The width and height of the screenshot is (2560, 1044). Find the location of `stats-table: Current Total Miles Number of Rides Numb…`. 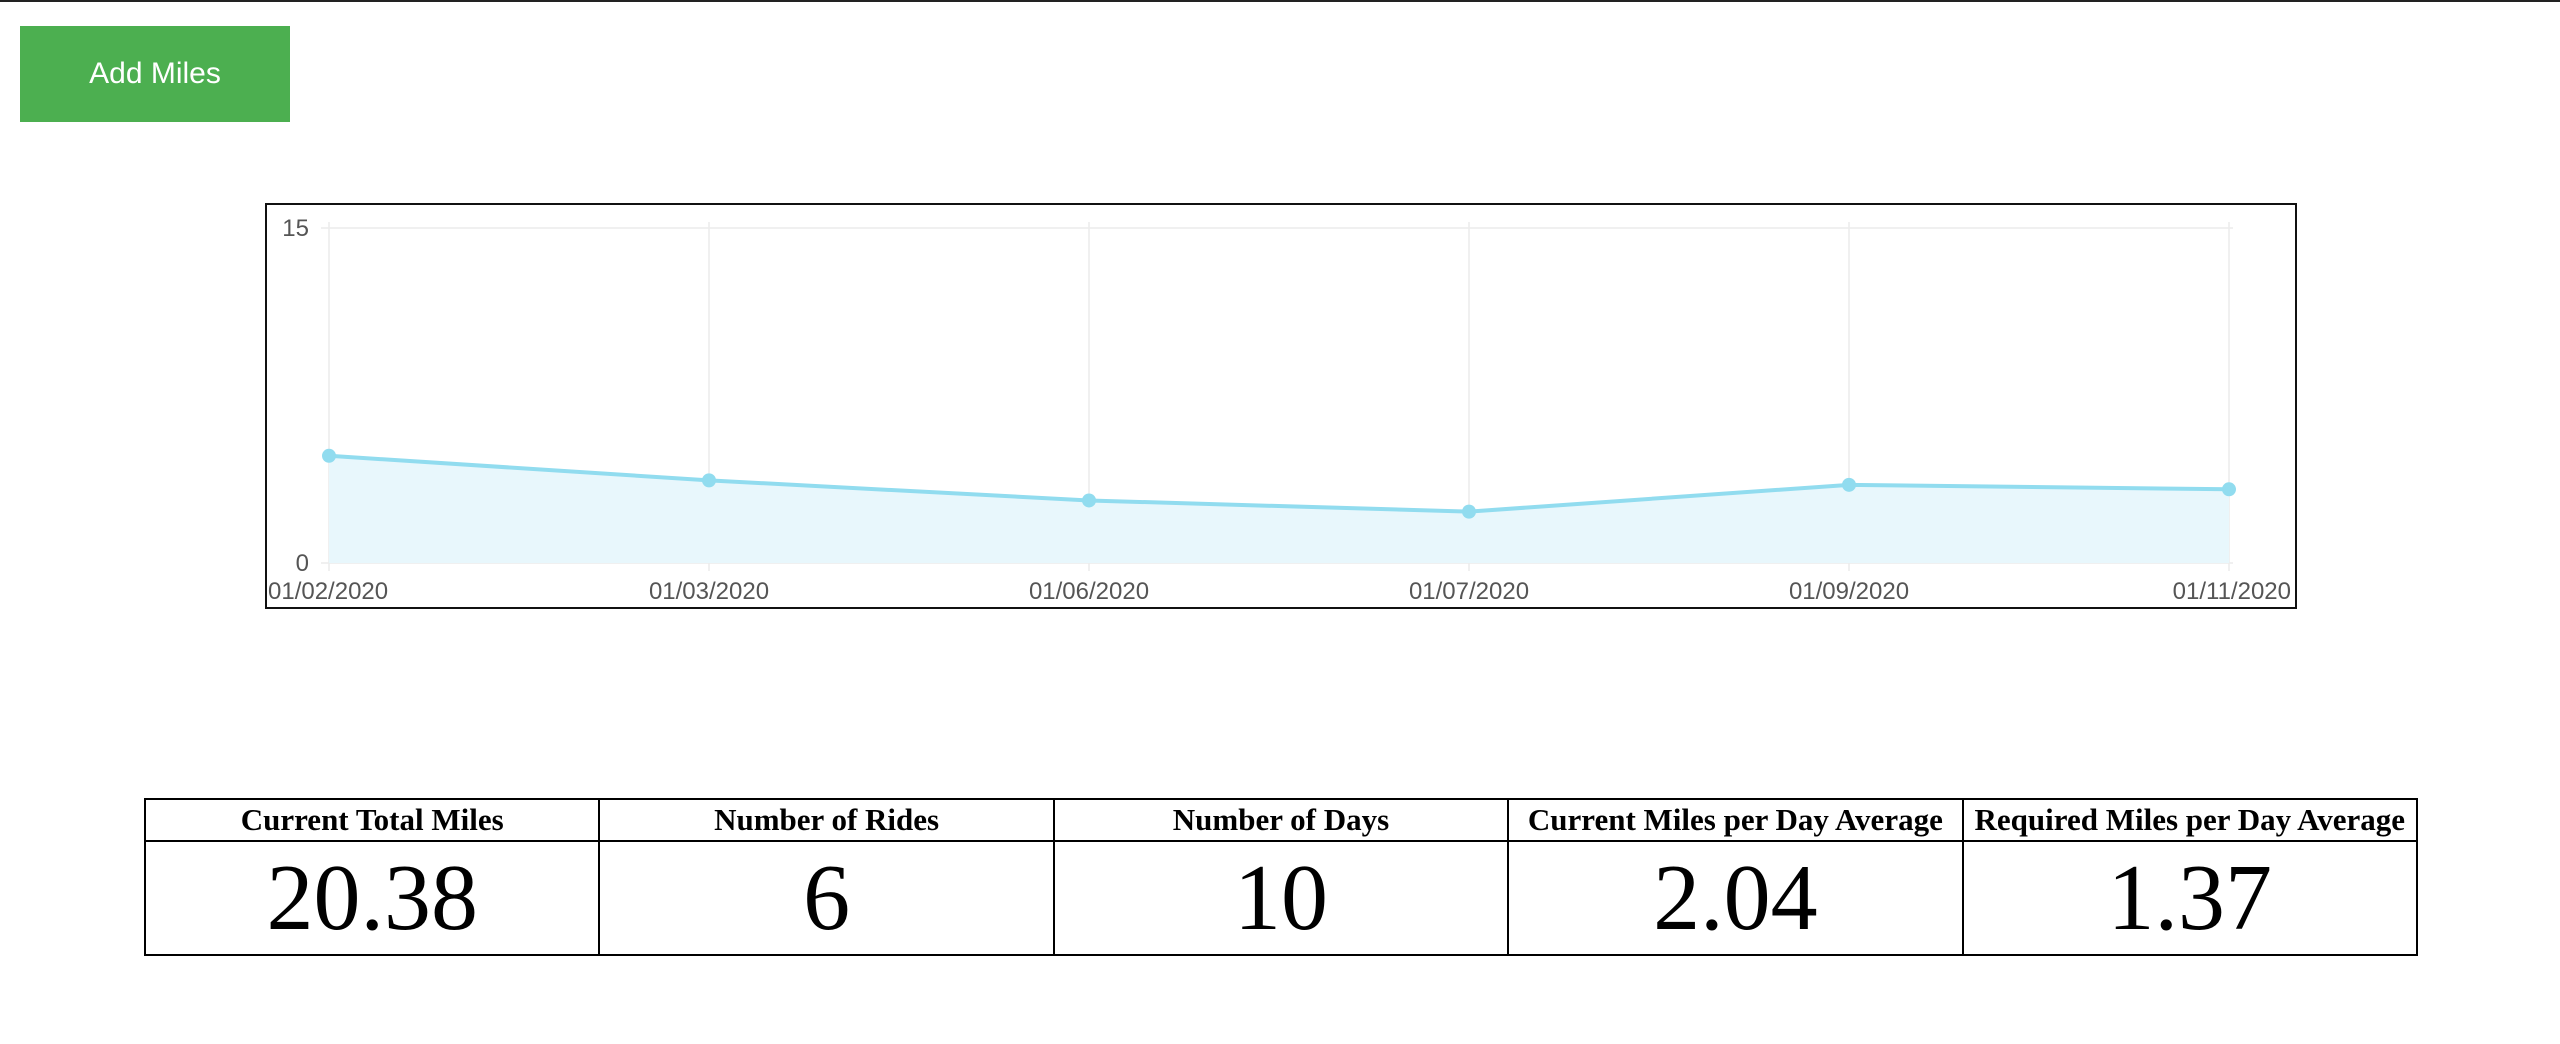

stats-table: Current Total Miles Number of Rides Numb… is located at coordinates (1281, 877).